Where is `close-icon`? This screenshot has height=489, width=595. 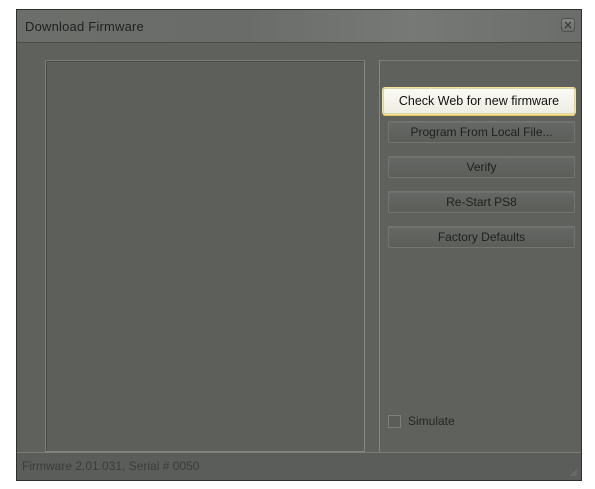 close-icon is located at coordinates (568, 25).